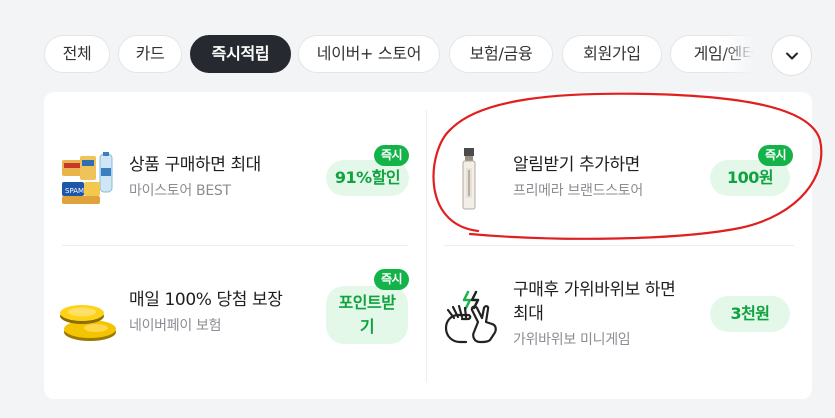  What do you see at coordinates (195, 165) in the screenshot?
I see `item-title: 상품 구매하면 최대` at bounding box center [195, 165].